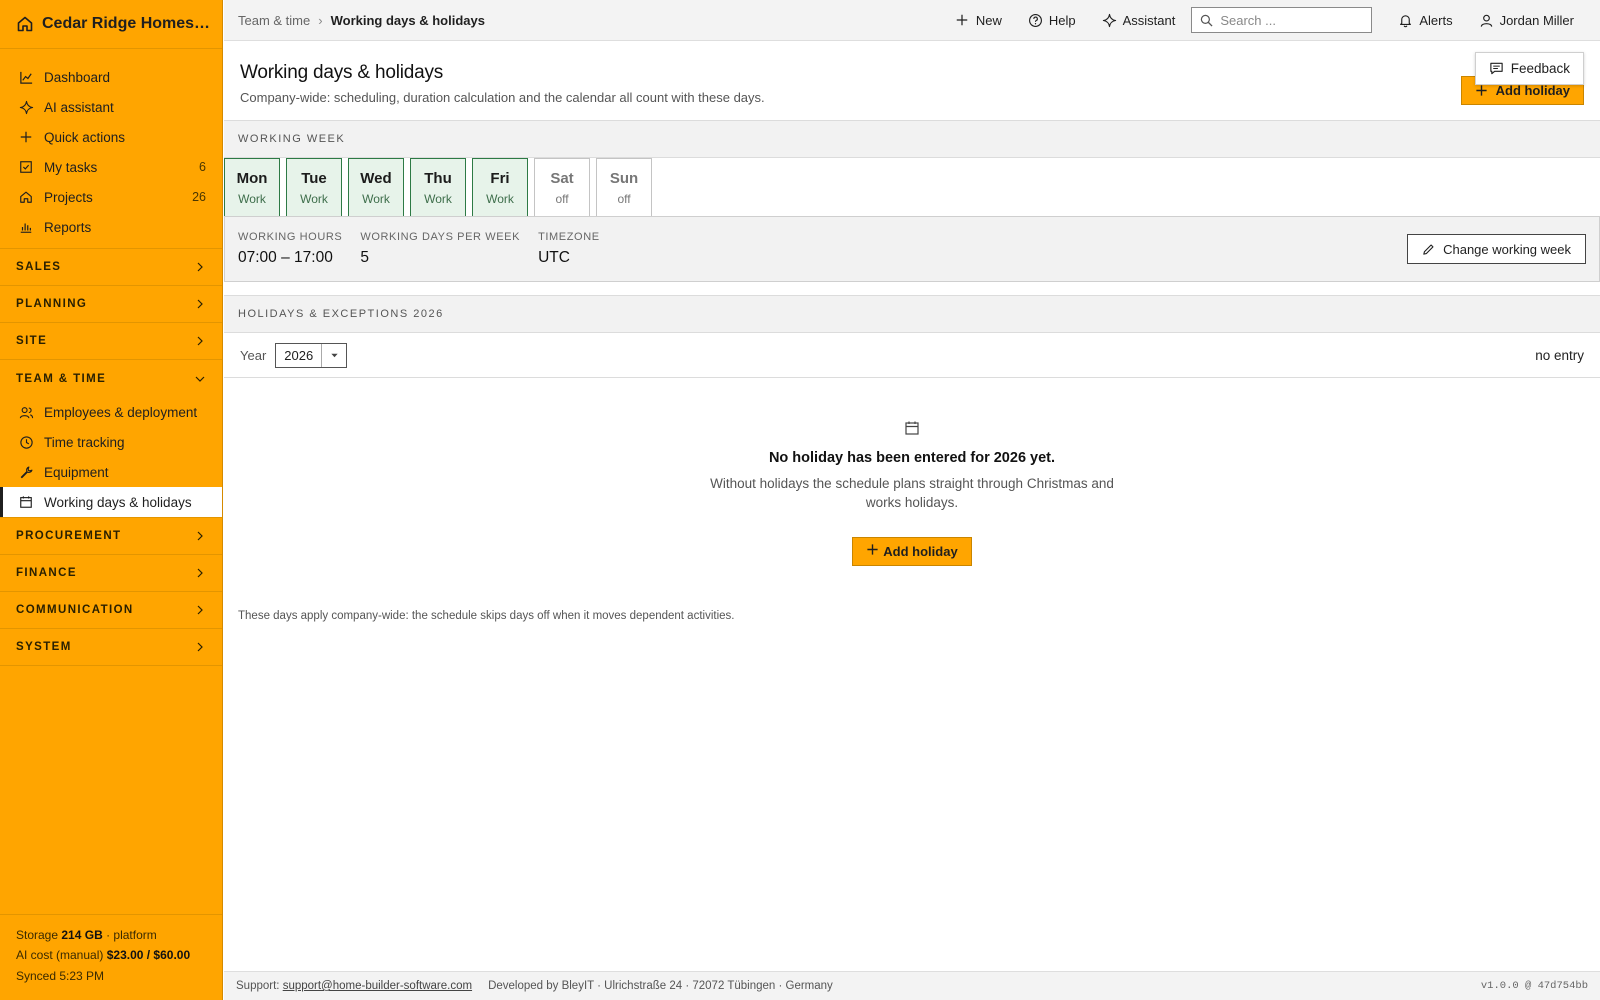 The image size is (1600, 1000). I want to click on sidebar-item-label: Reports, so click(68, 227).